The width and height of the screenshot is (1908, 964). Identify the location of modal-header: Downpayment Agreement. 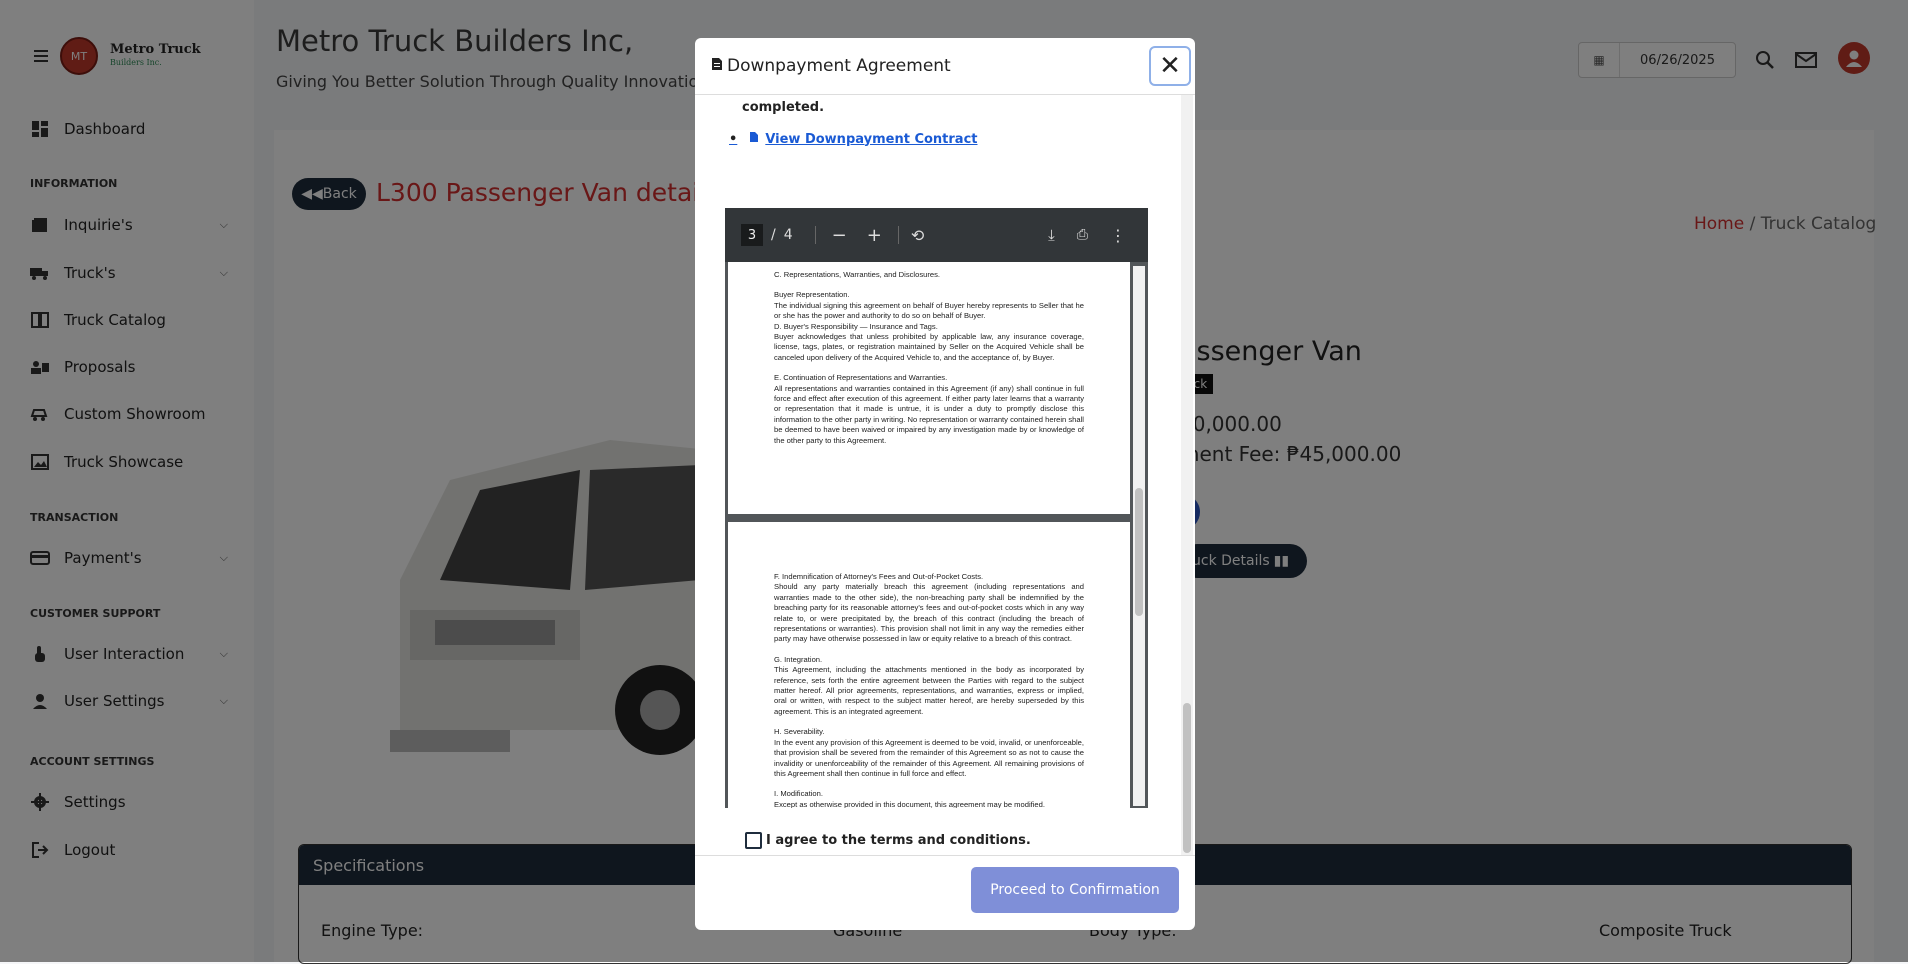
(945, 66).